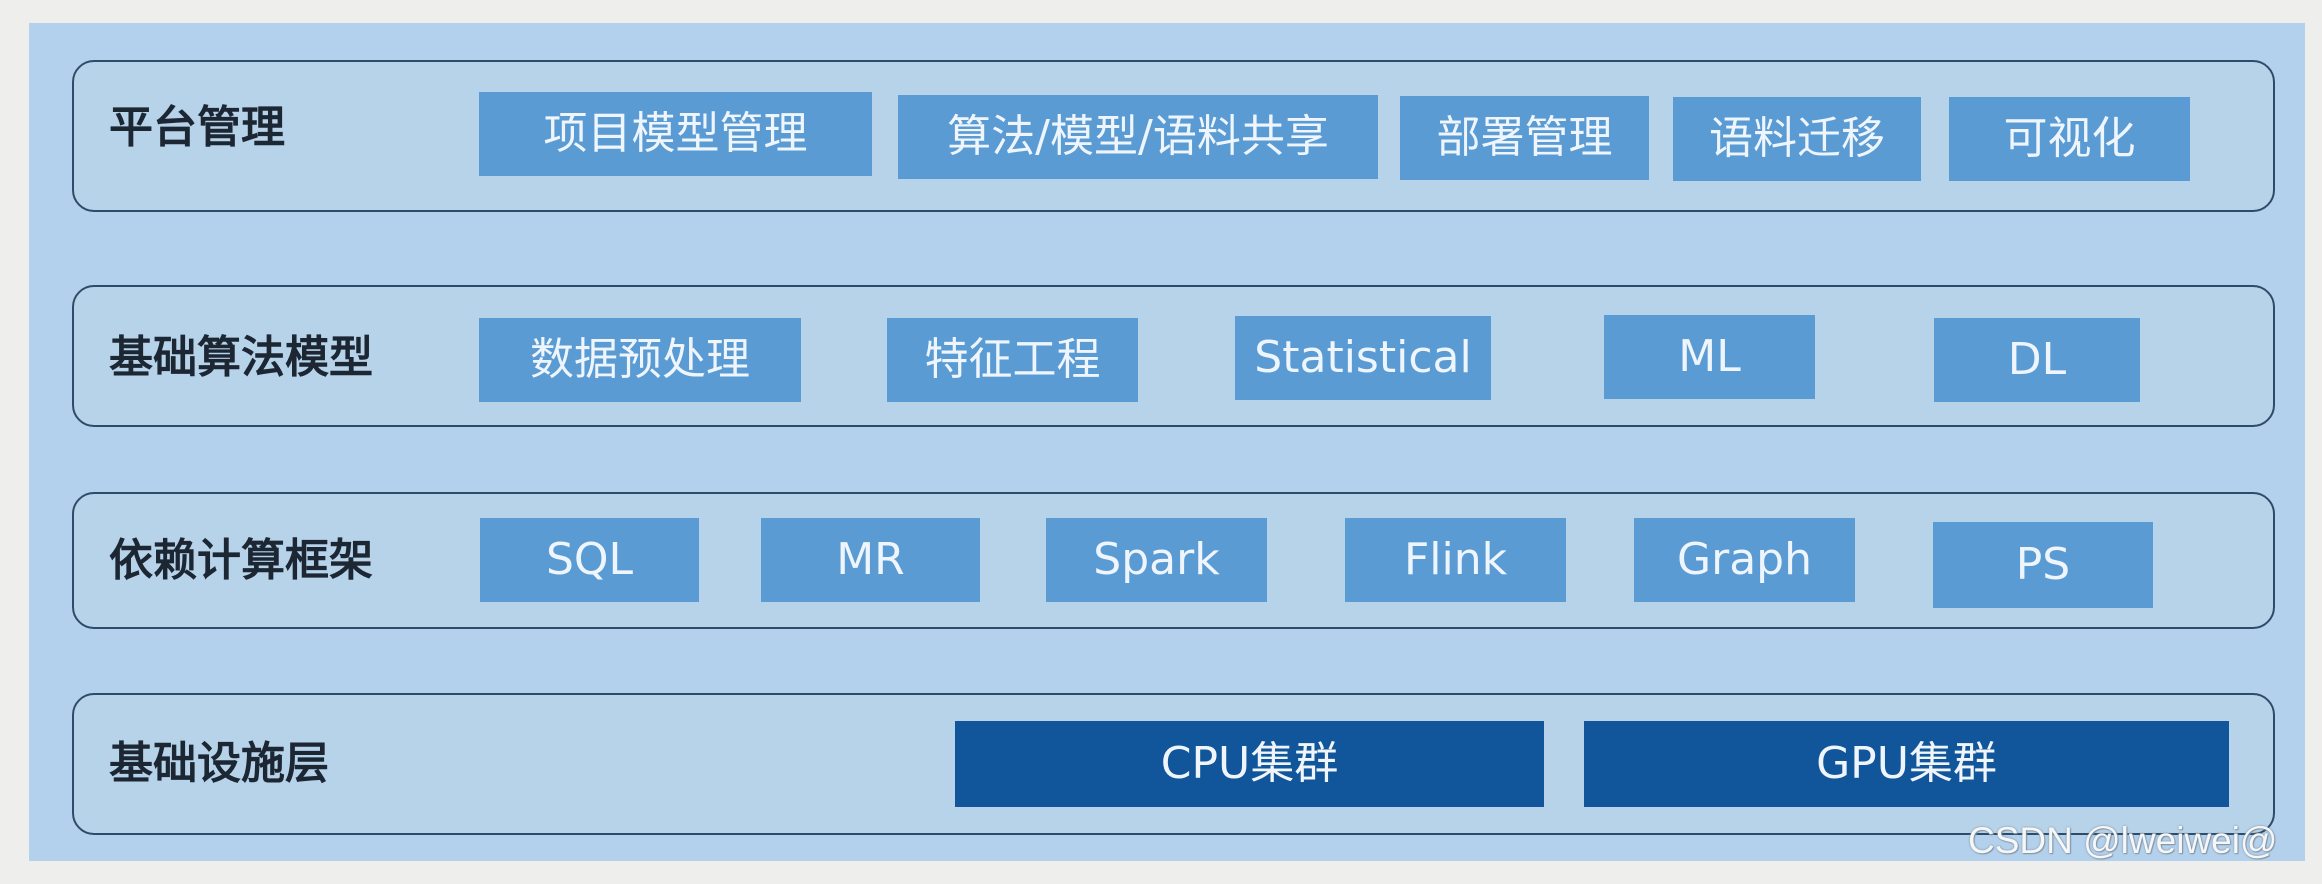 Image resolution: width=2322 pixels, height=884 pixels. I want to click on layer-label: 基础设施层, so click(219, 763).